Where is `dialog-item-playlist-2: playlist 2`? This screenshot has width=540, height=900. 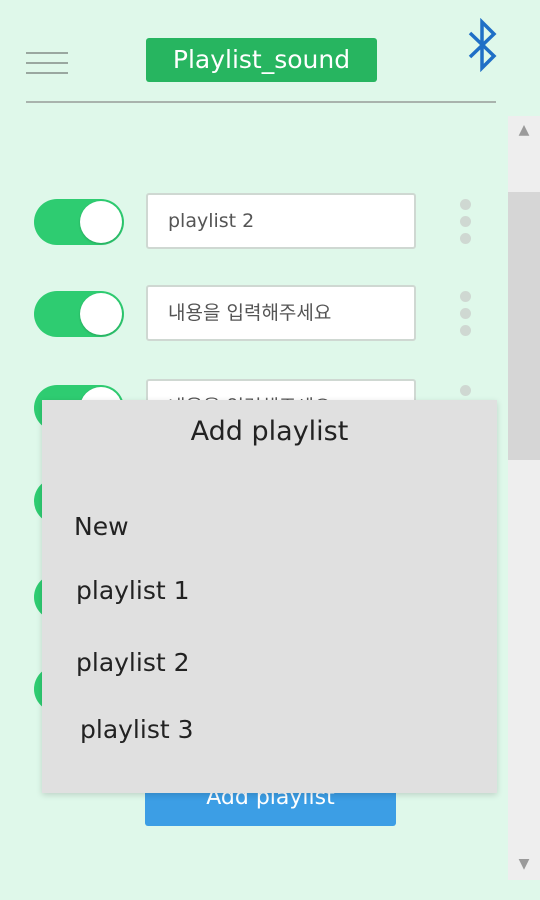
dialog-item-playlist-2: playlist 2 is located at coordinates (133, 662).